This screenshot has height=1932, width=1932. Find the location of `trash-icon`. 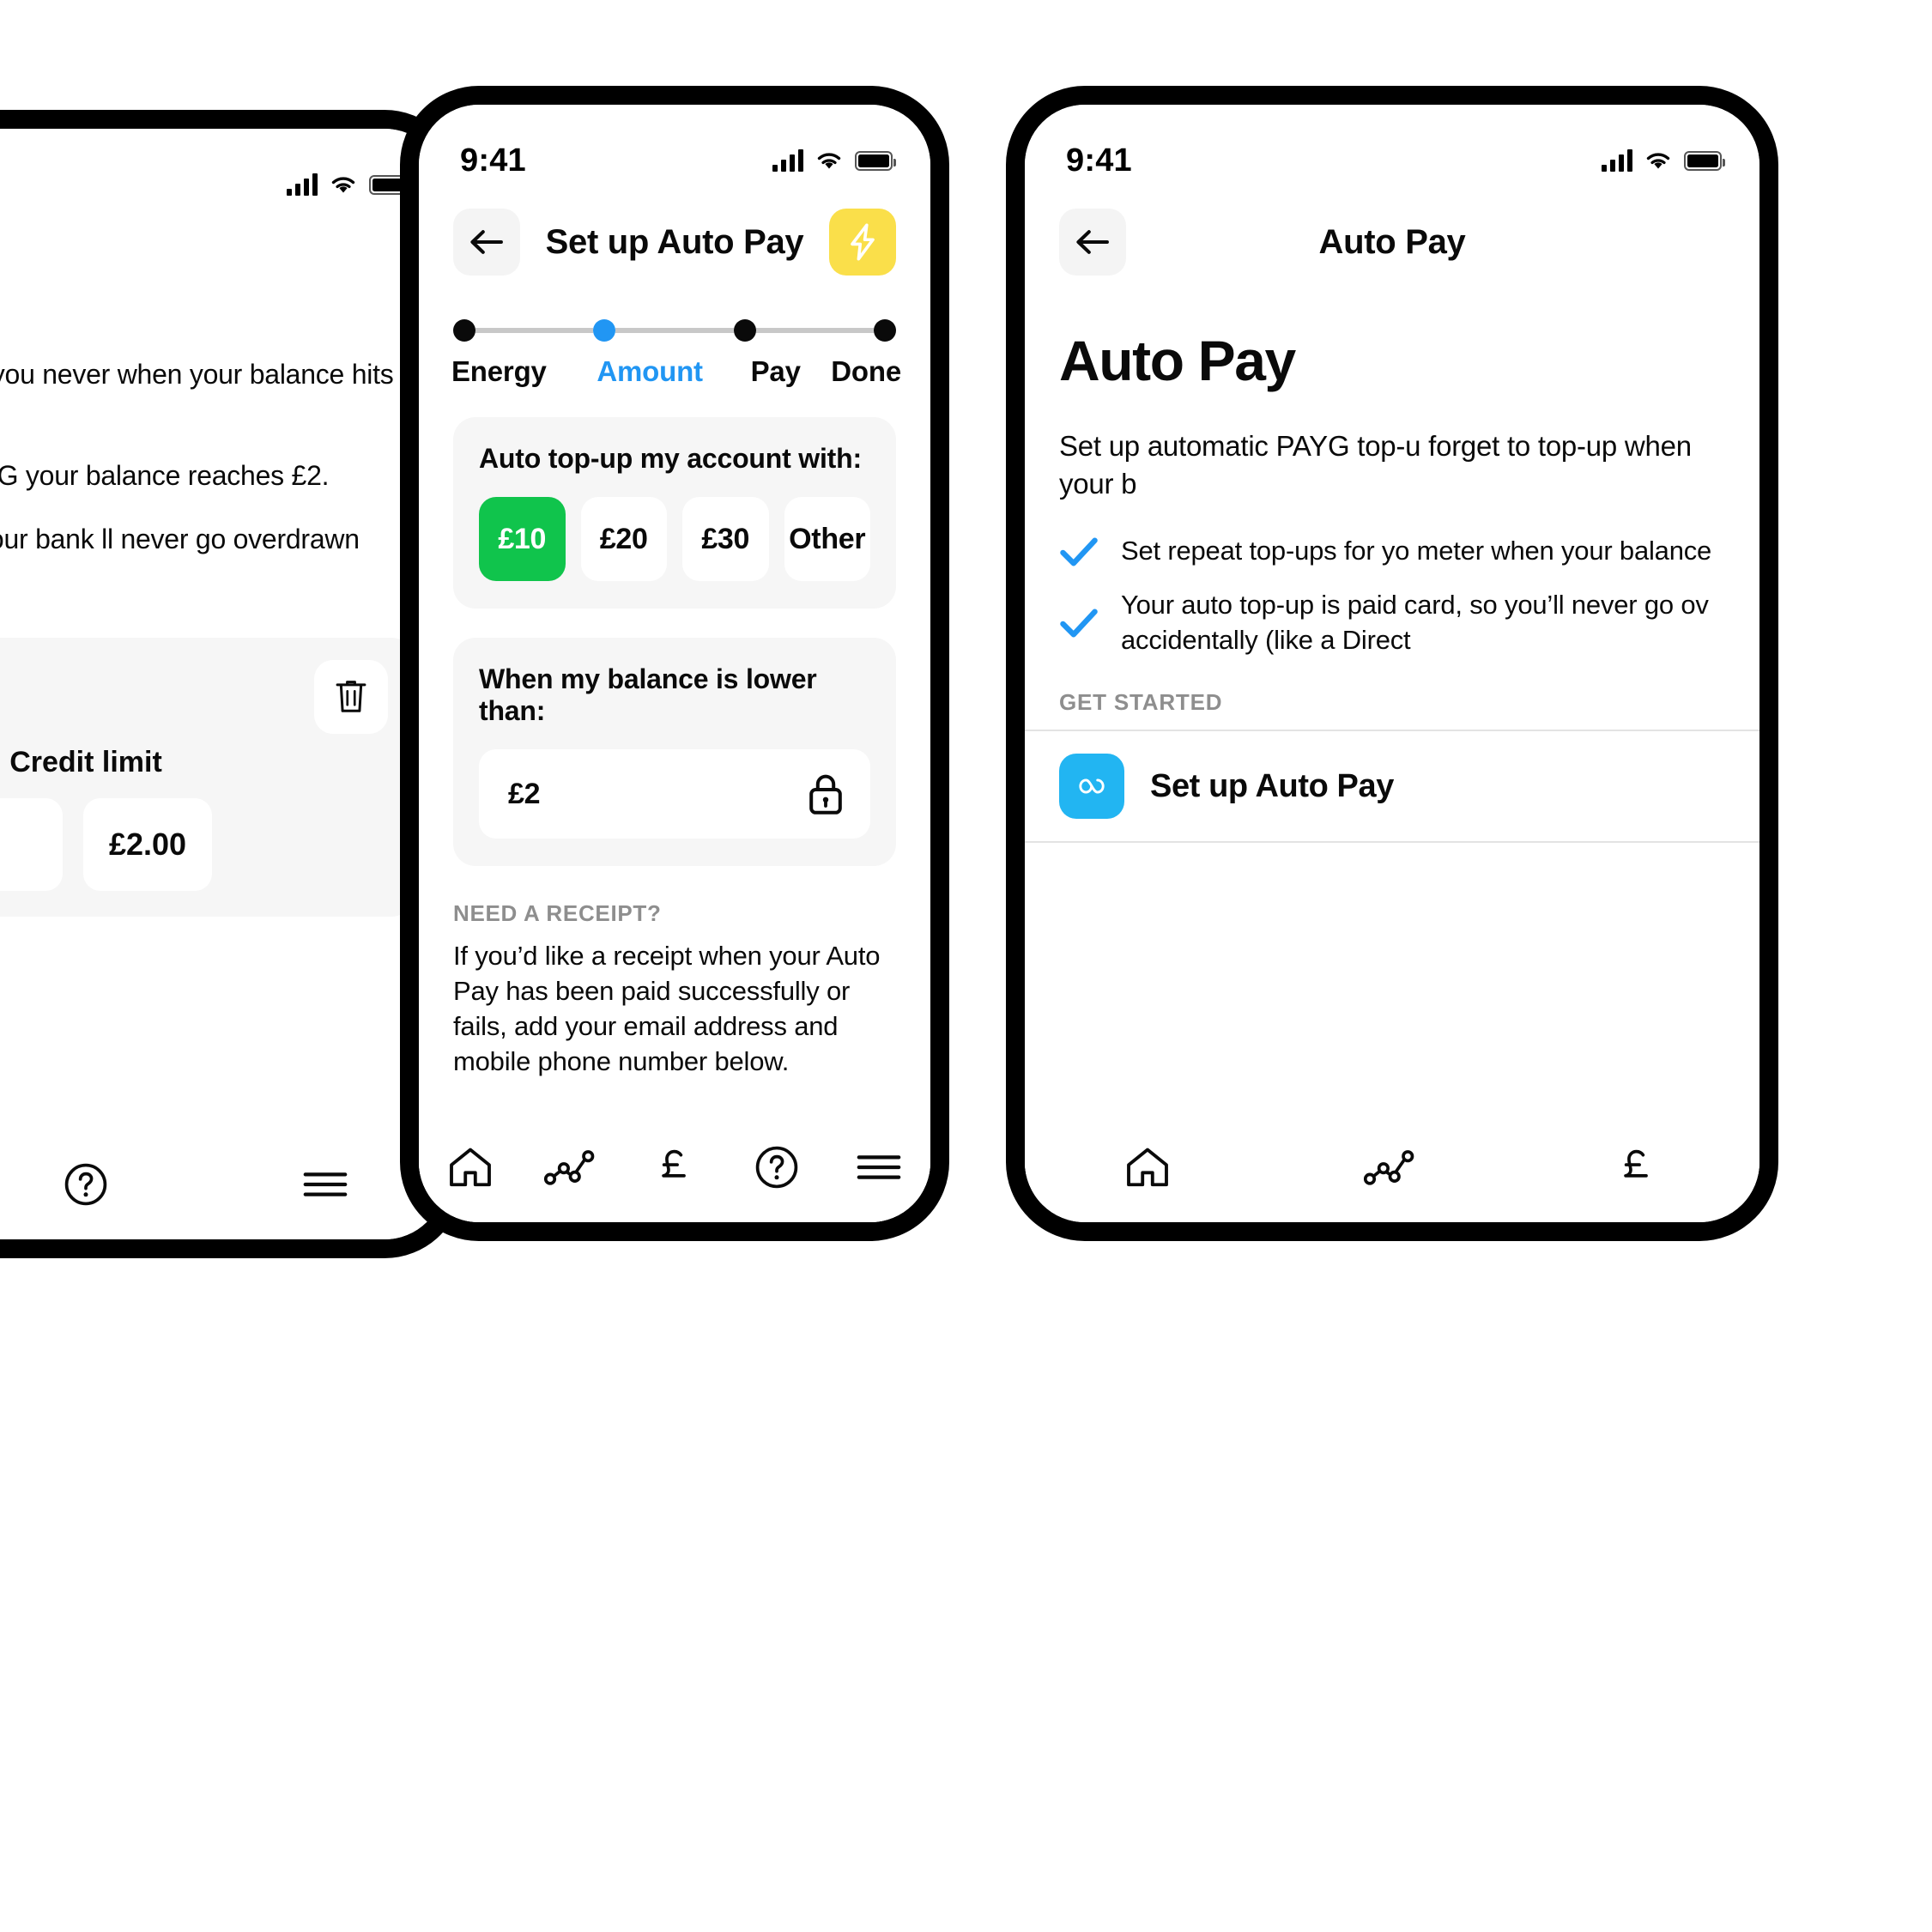

trash-icon is located at coordinates (351, 696).